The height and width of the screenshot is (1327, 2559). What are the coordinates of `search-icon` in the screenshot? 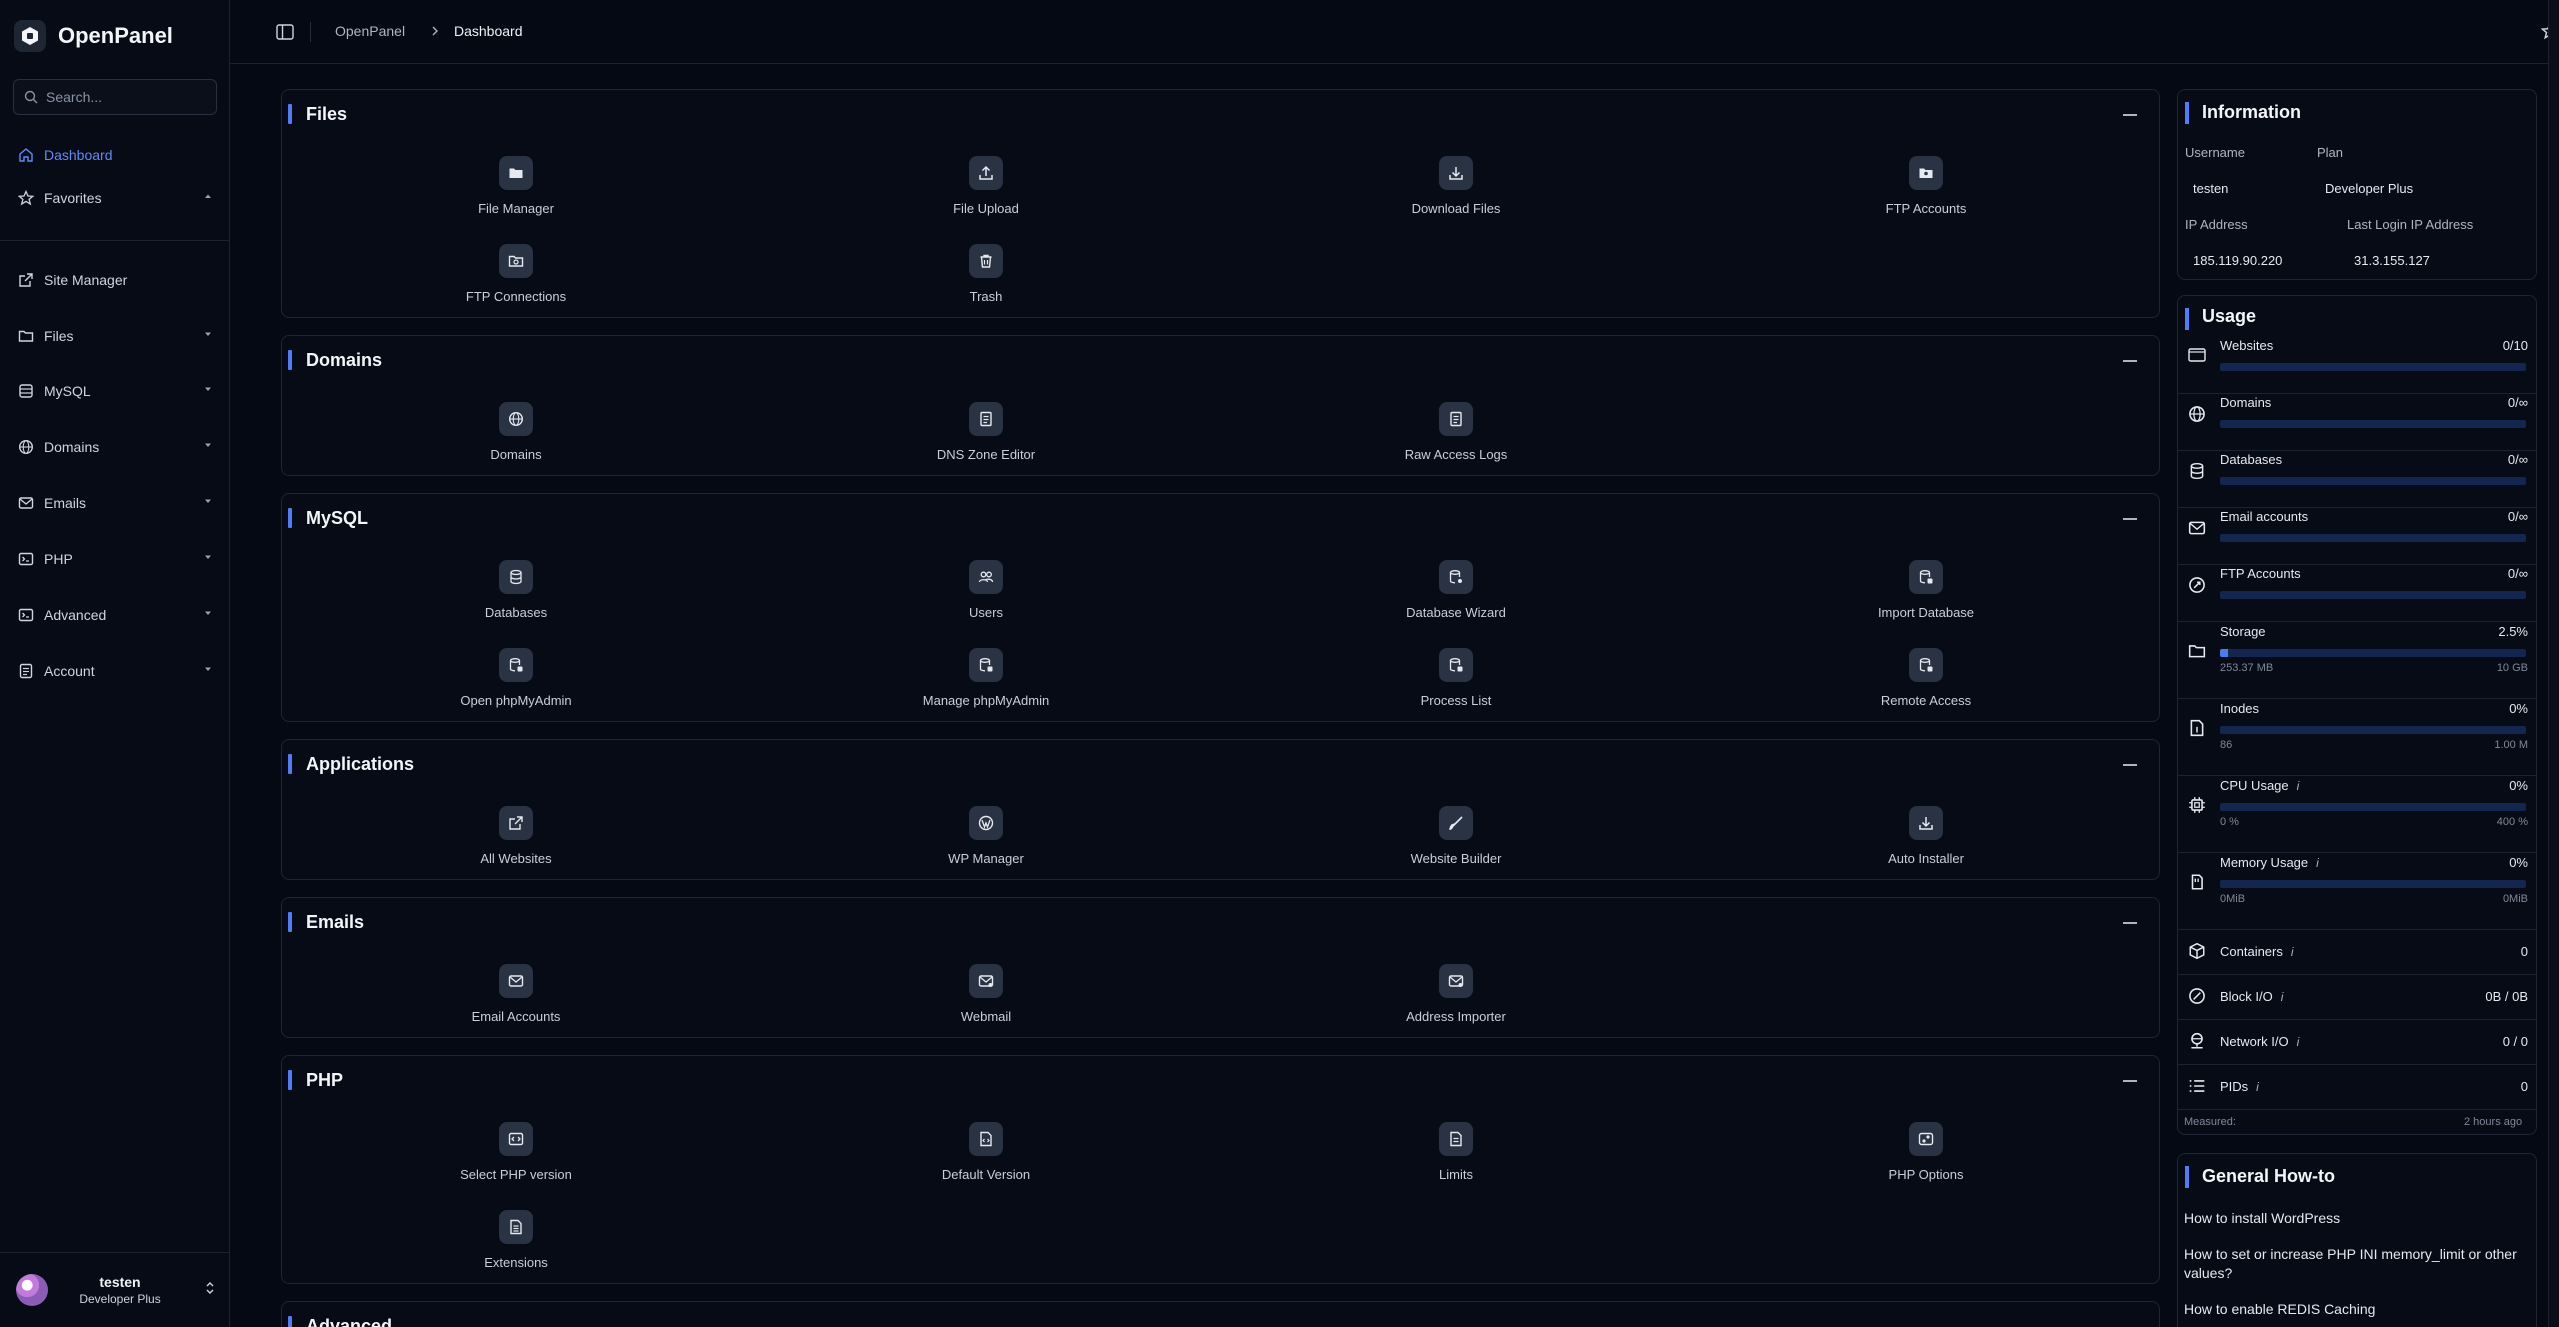 It's located at (31, 97).